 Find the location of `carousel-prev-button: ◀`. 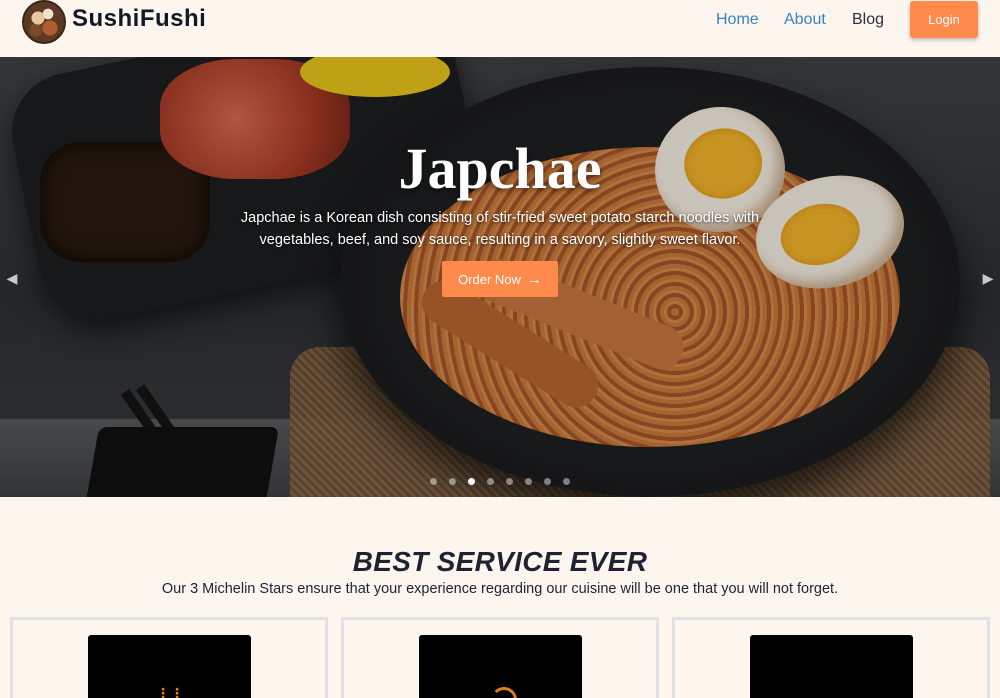

carousel-prev-button: ◀ is located at coordinates (12, 278).